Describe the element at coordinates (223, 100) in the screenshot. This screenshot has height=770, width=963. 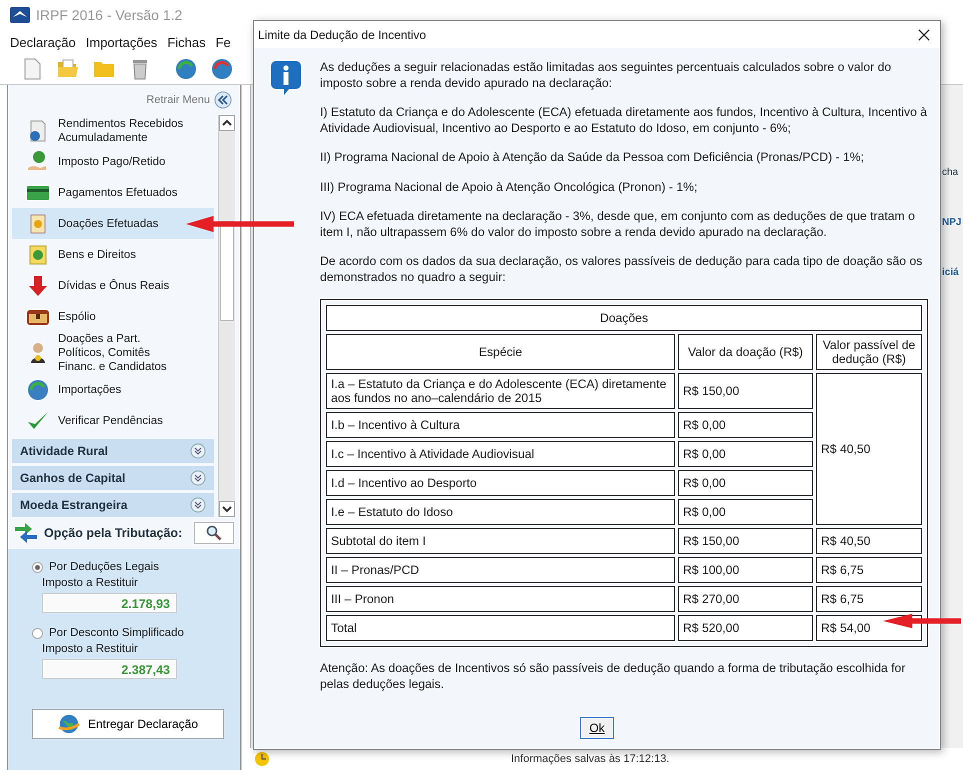
I see `double-chevron-left-icon` at that location.